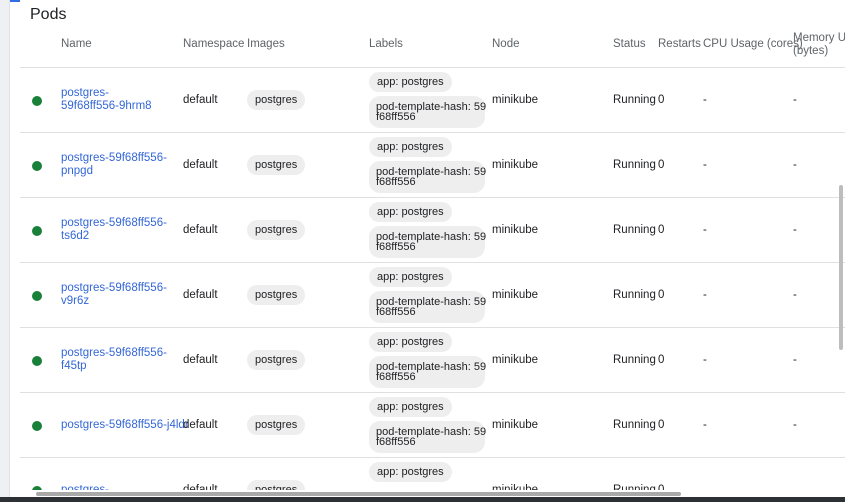 The height and width of the screenshot is (502, 845). Describe the element at coordinates (118, 100) in the screenshot. I see `pod-name-link: postgres- 59f68ff556-9hrm8` at that location.